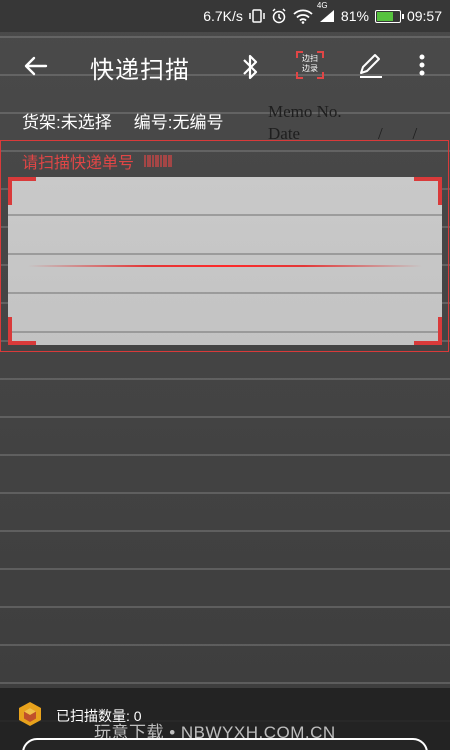  What do you see at coordinates (22, 191) in the screenshot?
I see `corner-top-left` at bounding box center [22, 191].